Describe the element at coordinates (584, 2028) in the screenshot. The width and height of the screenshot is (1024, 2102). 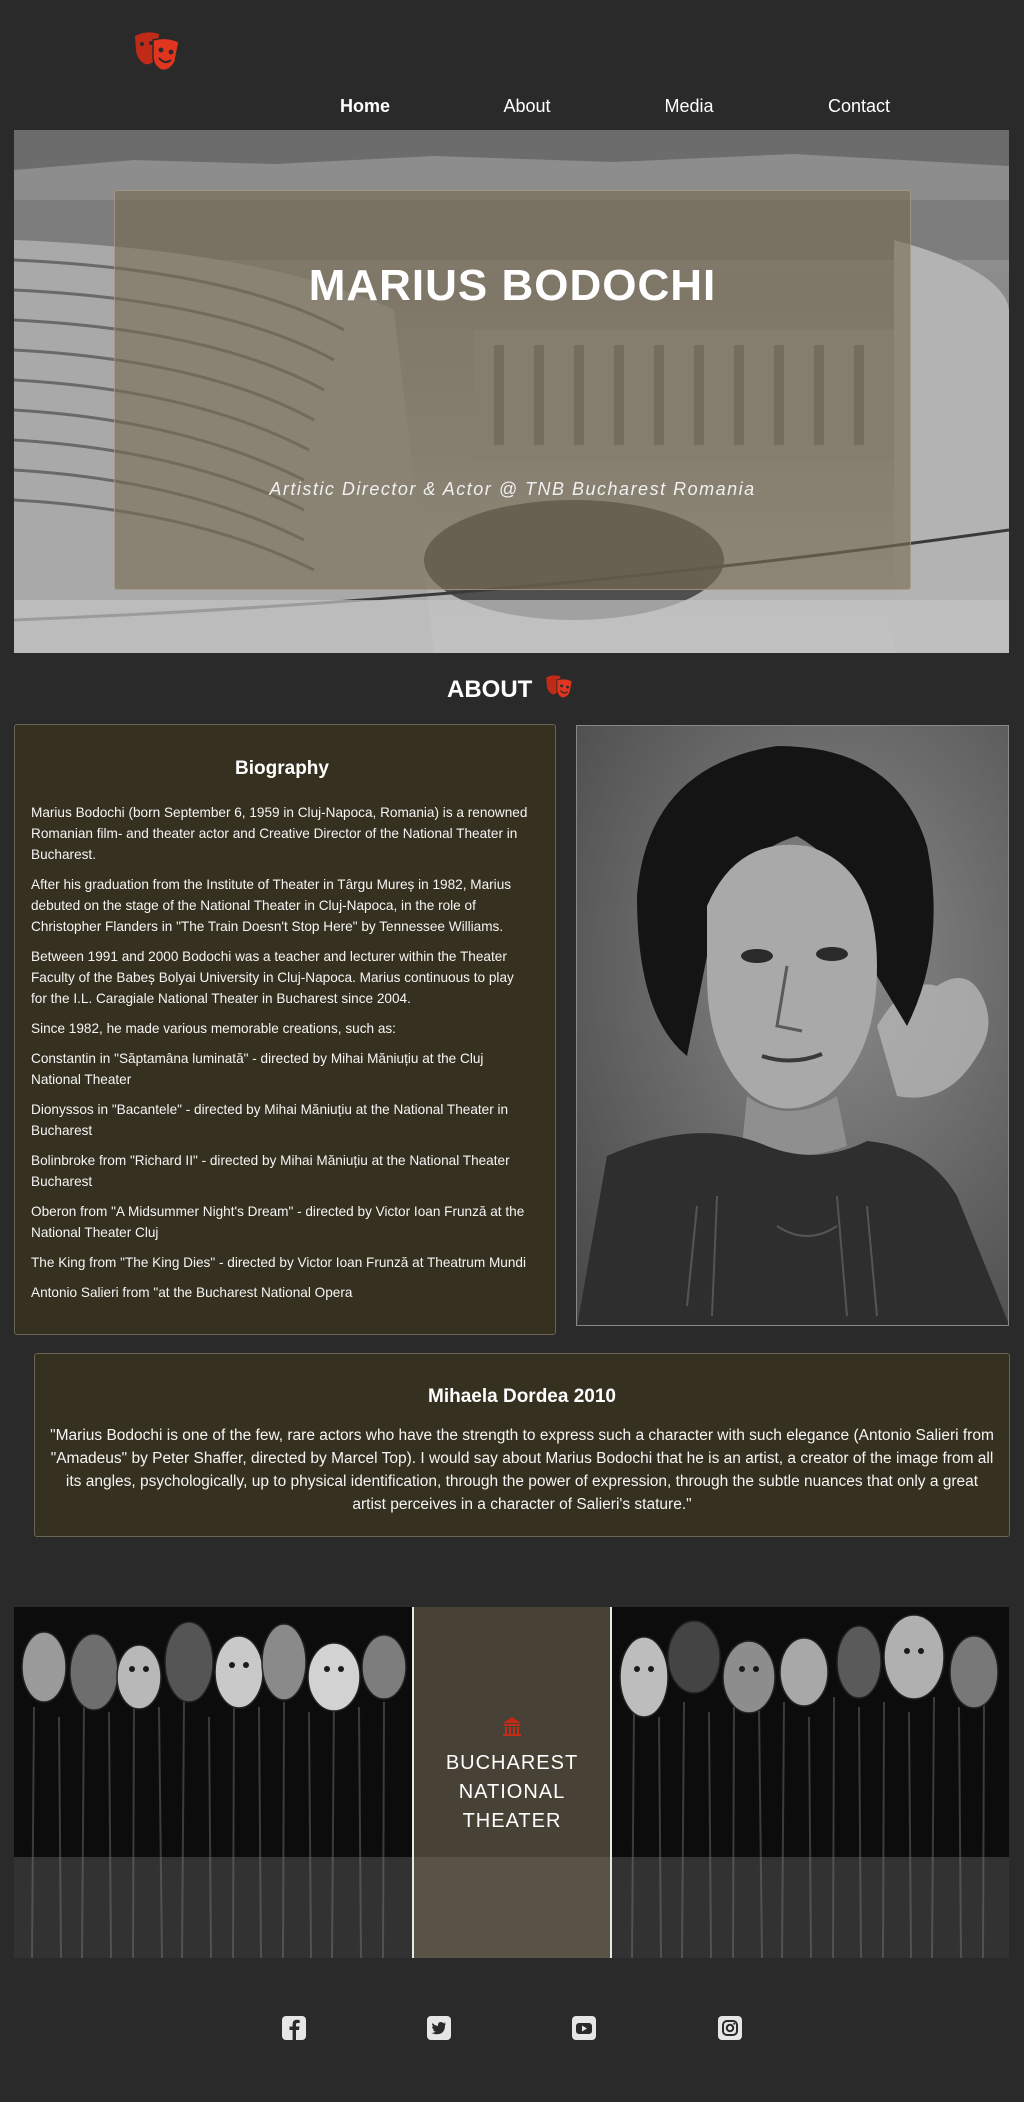
I see `youtube-icon` at that location.